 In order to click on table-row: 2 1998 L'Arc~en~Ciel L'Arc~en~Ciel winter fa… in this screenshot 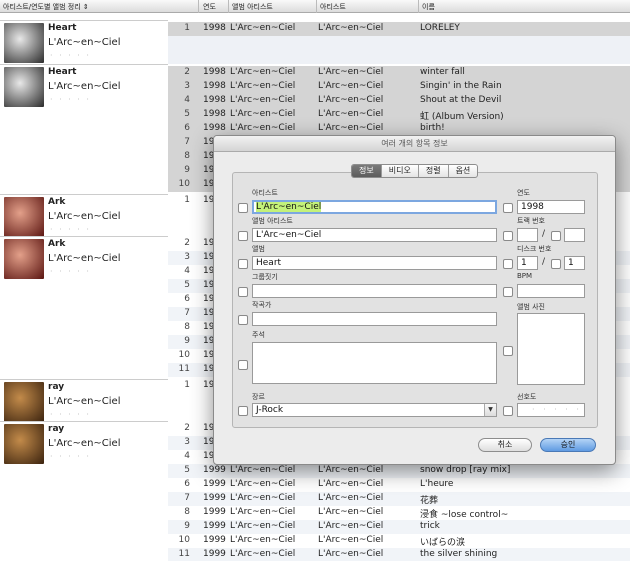, I will do `click(399, 73)`.